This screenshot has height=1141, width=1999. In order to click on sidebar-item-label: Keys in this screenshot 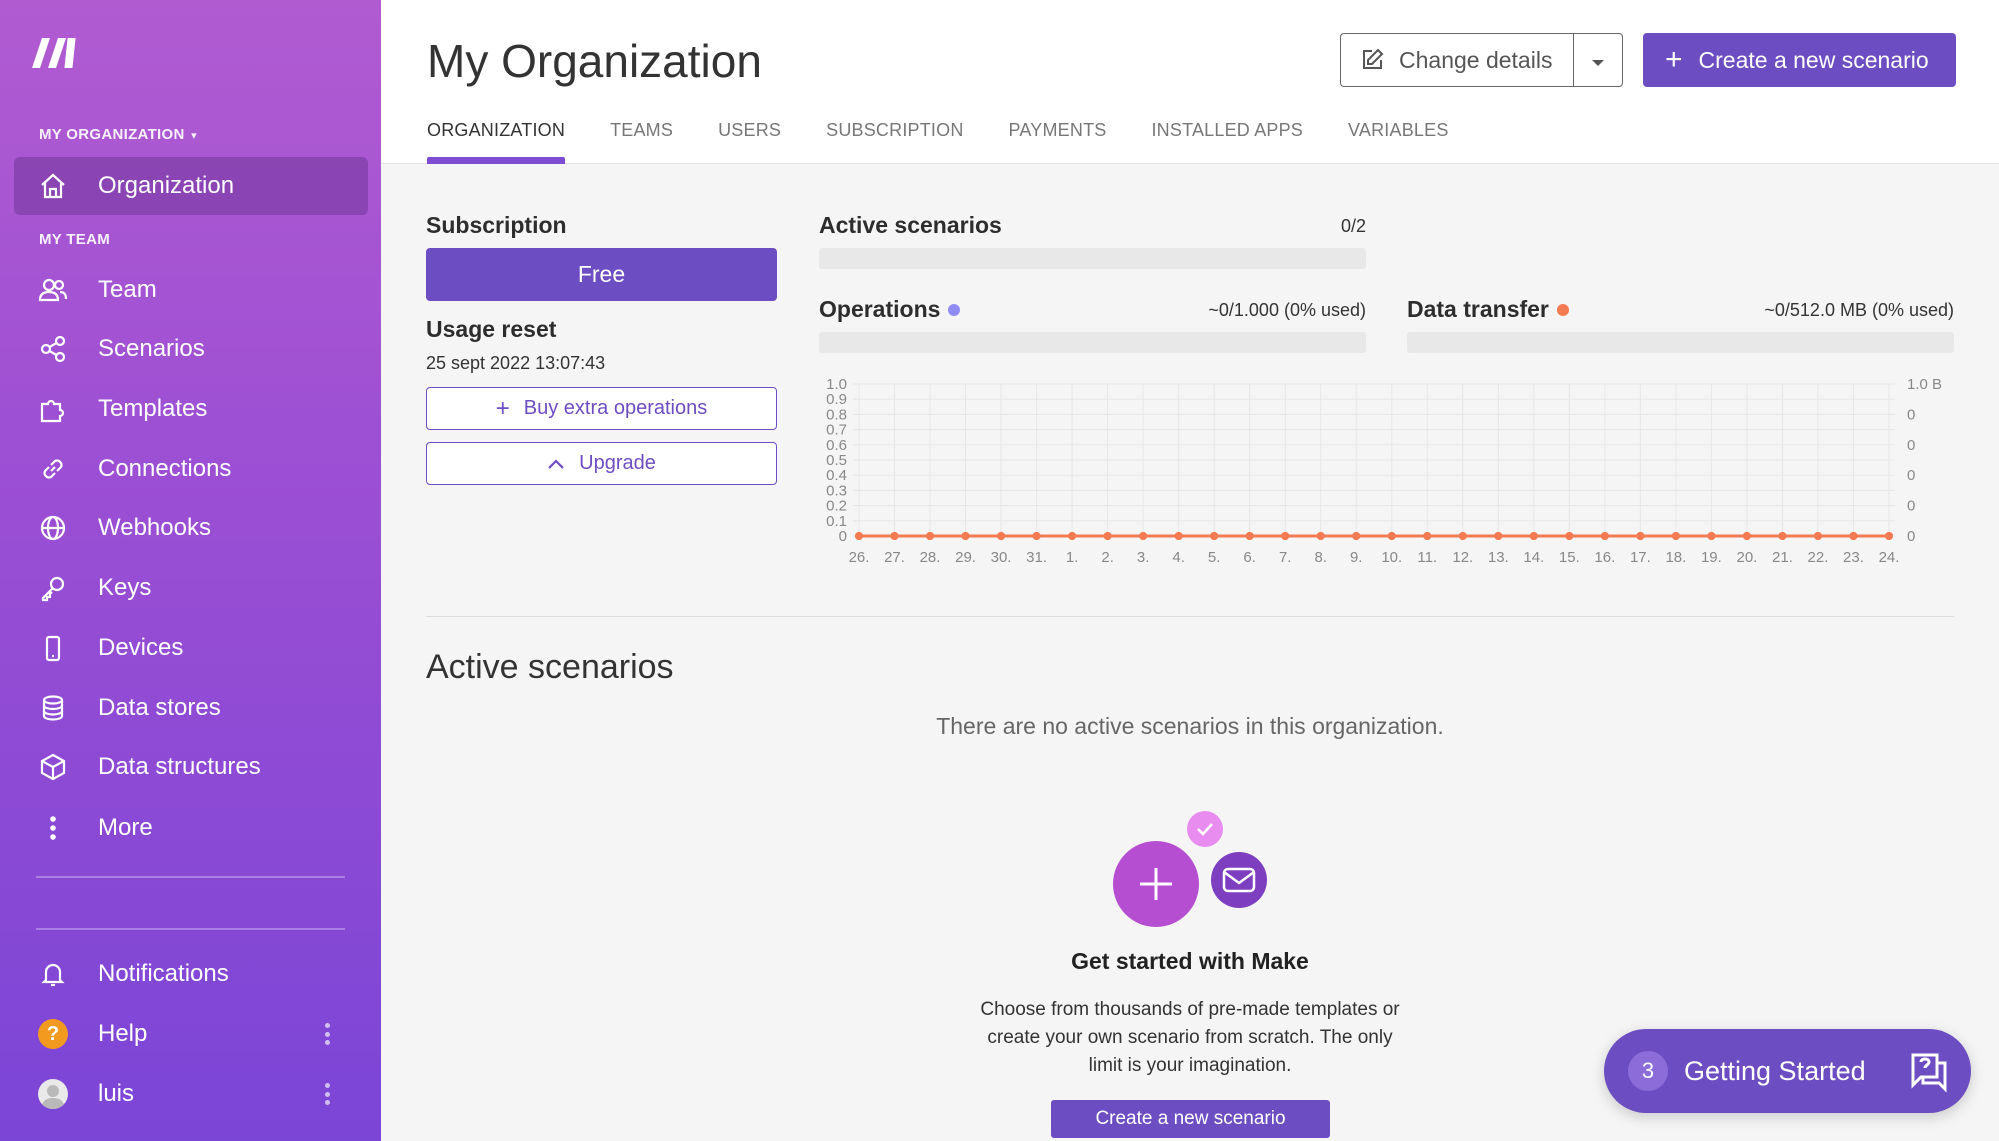, I will do `click(125, 587)`.